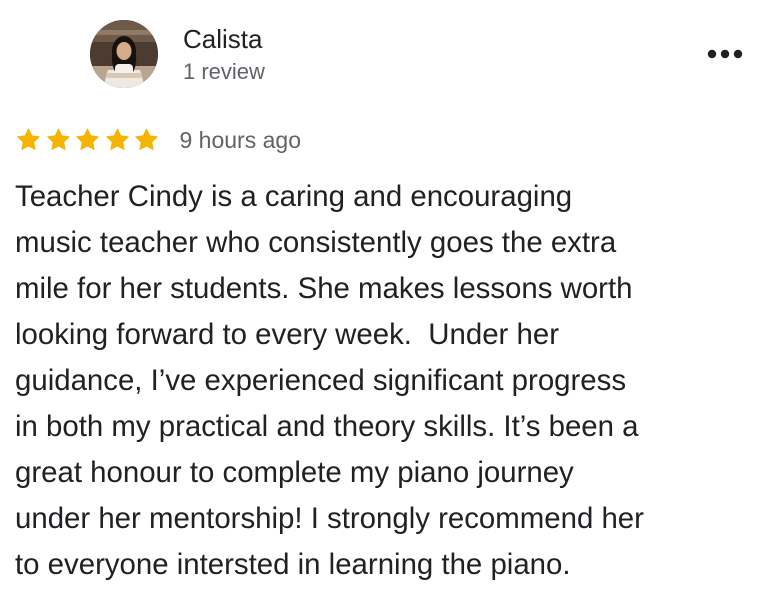 This screenshot has height=615, width=768. I want to click on more-options-icon, so click(725, 54).